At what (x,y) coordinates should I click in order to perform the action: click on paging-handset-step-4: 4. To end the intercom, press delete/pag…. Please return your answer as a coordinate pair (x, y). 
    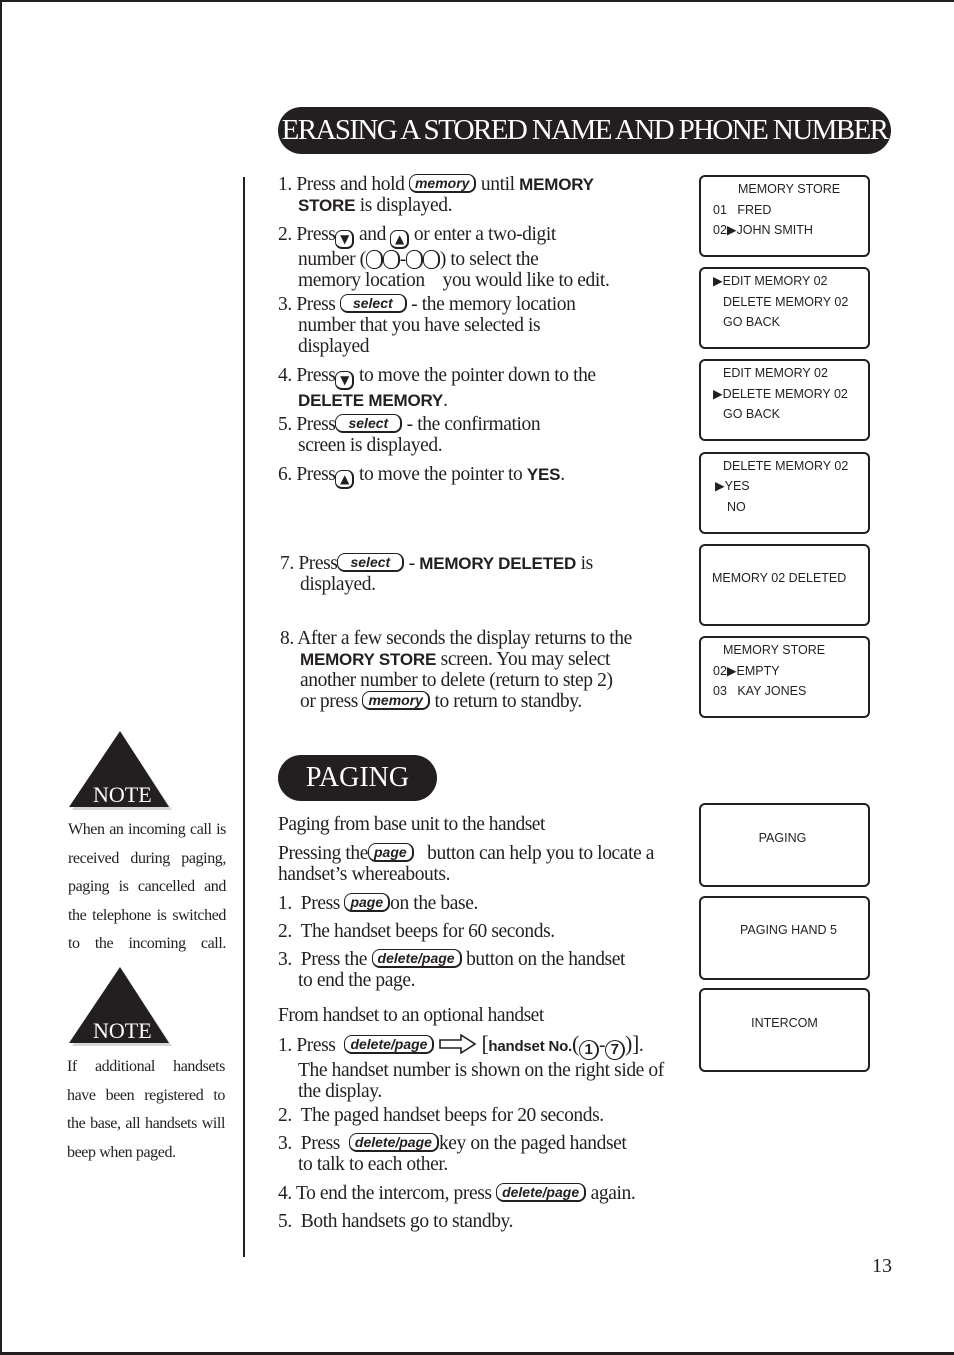
    Looking at the image, I should click on (457, 1193).